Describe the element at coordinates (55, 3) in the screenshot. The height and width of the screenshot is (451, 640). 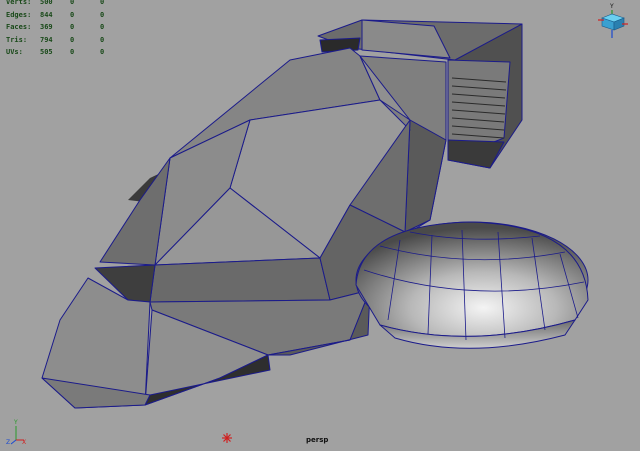
I see `hud-row-verts: Verts: 500 0 0` at that location.